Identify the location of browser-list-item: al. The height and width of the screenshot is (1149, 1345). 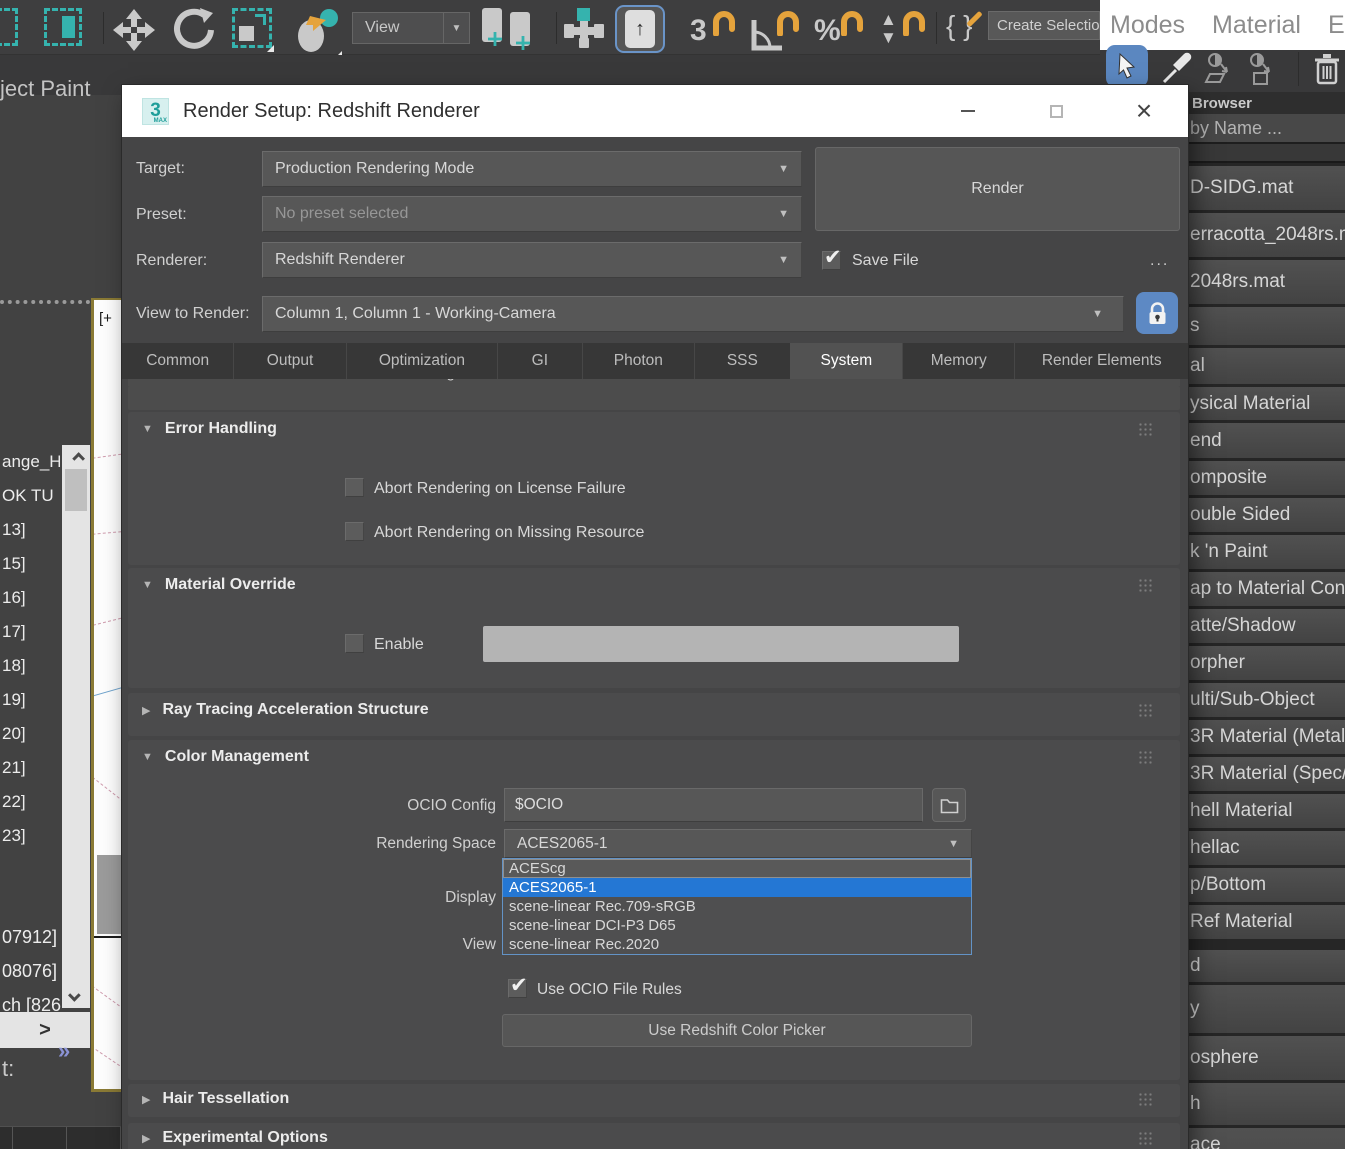
(1266, 366).